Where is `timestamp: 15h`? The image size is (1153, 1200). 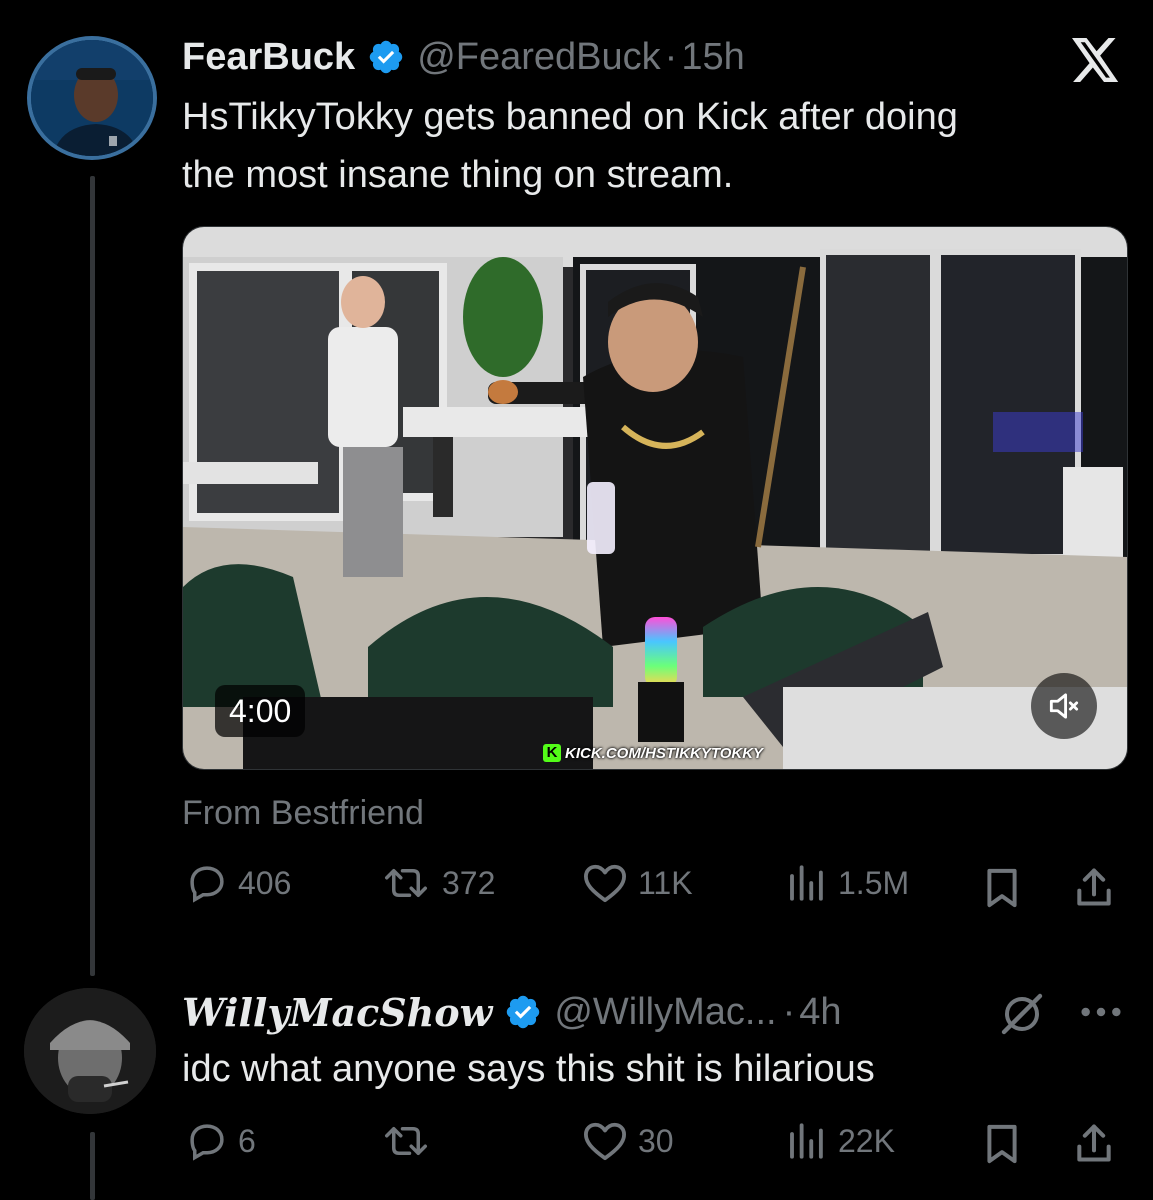 timestamp: 15h is located at coordinates (712, 57).